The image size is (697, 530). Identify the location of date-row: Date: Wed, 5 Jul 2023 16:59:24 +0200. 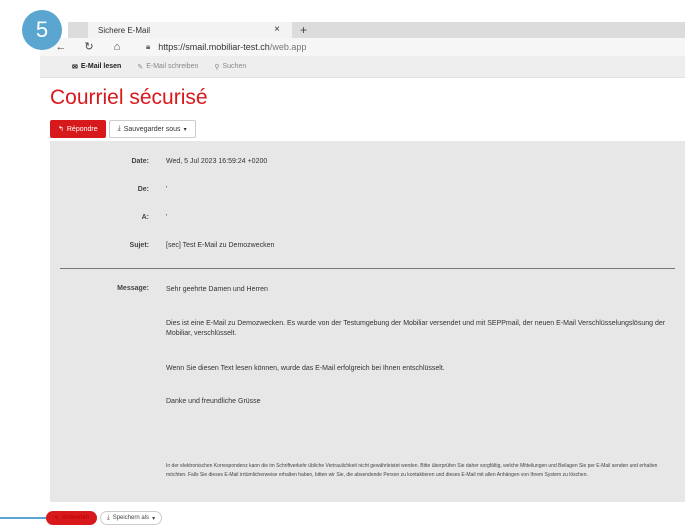
(367, 161).